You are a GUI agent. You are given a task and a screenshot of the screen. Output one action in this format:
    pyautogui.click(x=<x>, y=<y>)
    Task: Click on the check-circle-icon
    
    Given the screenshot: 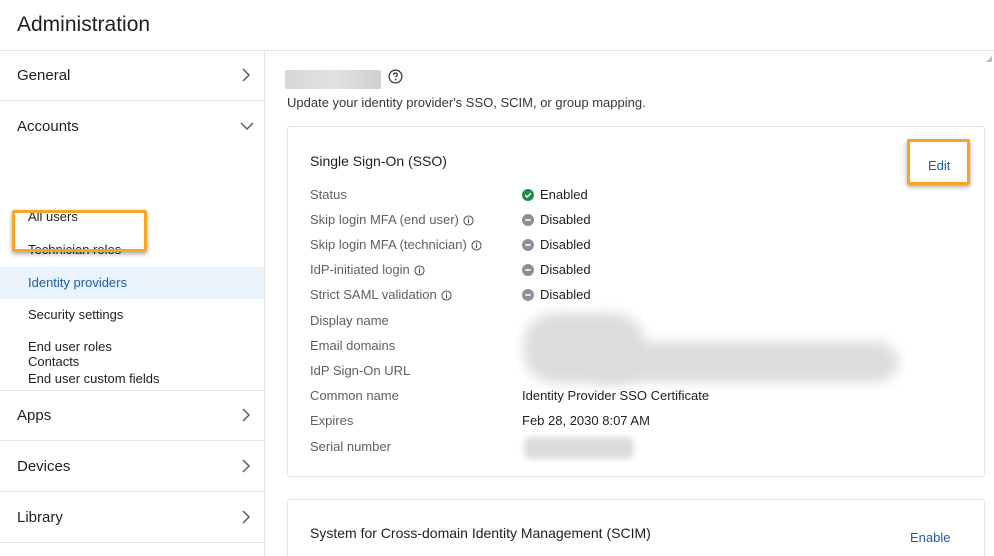 What is the action you would take?
    pyautogui.click(x=528, y=195)
    